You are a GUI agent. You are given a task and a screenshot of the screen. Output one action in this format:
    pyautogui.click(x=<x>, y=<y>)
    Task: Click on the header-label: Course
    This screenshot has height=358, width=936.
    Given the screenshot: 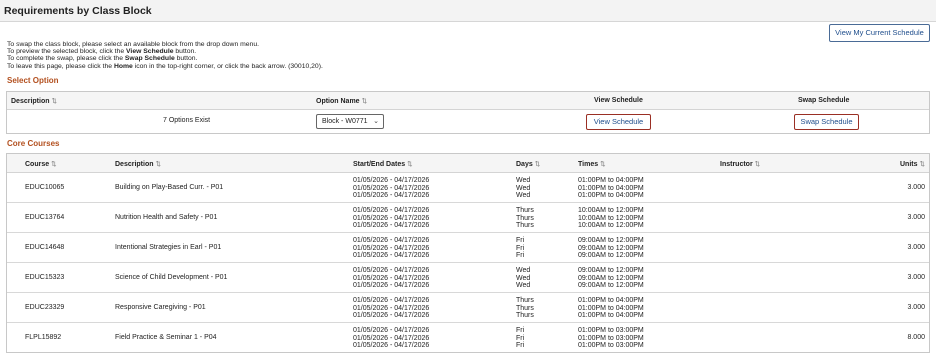 What is the action you would take?
    pyautogui.click(x=37, y=164)
    